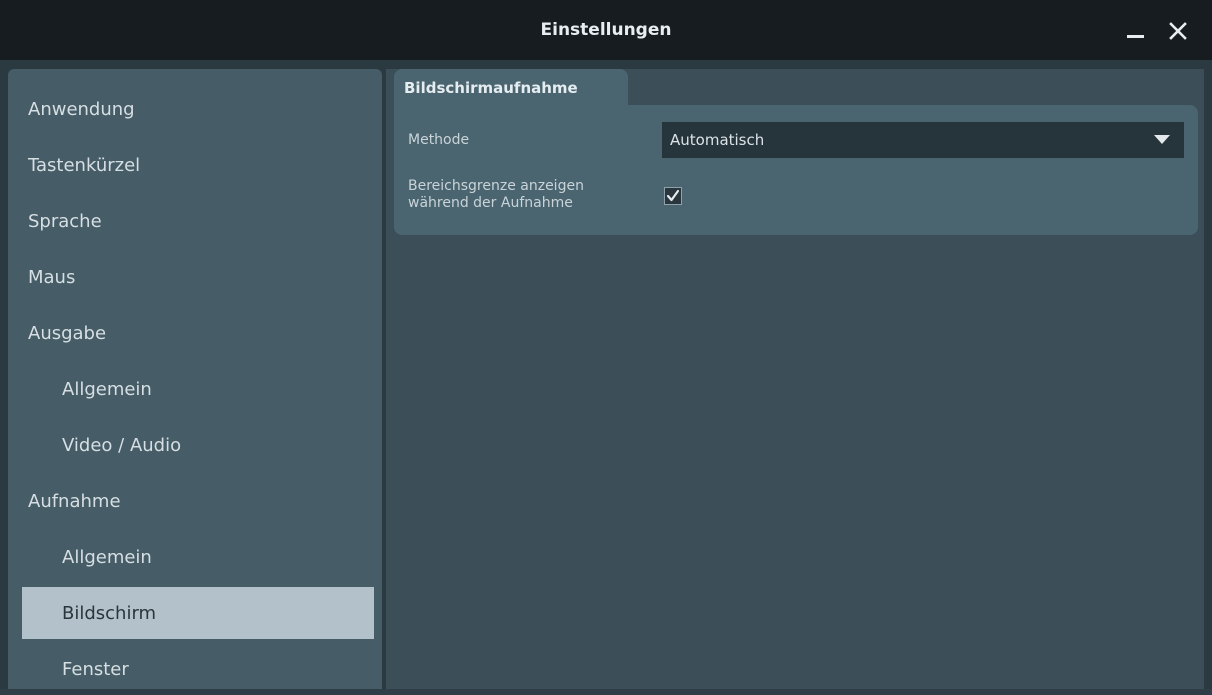 Image resolution: width=1212 pixels, height=695 pixels. Describe the element at coordinates (923, 140) in the screenshot. I see `method-select: Automatisch` at that location.